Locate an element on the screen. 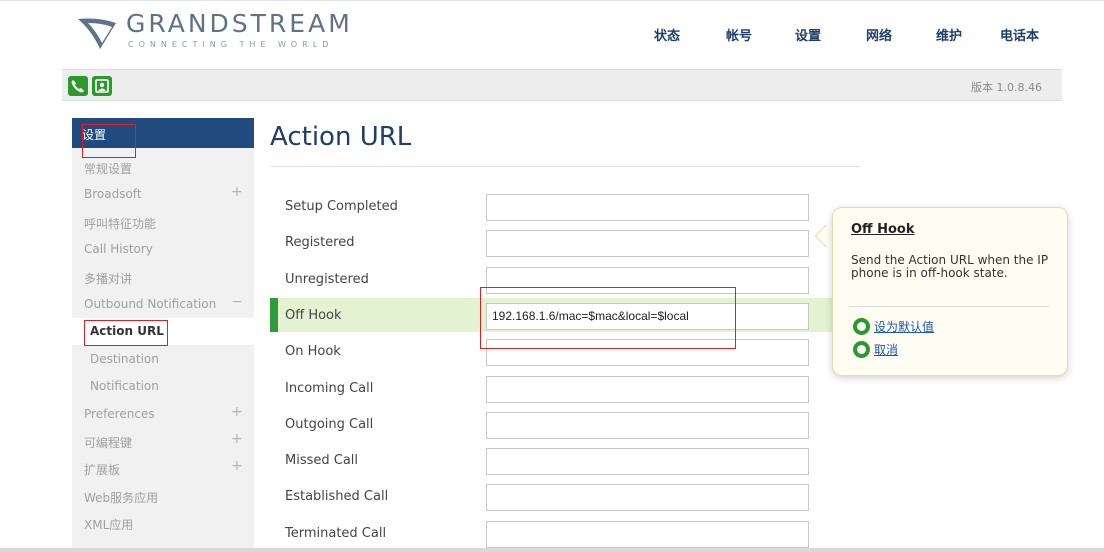 This screenshot has height=552, width=1104. field-label: Unregistered is located at coordinates (327, 279).